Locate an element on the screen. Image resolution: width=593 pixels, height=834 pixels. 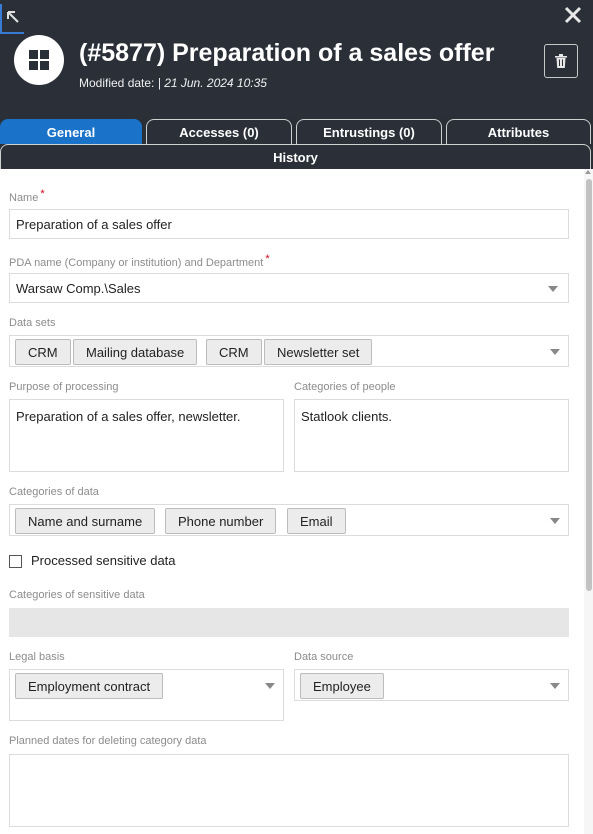
data-sets-multiselect: CRM Mailing database CRM Newsletter set is located at coordinates (289, 351).